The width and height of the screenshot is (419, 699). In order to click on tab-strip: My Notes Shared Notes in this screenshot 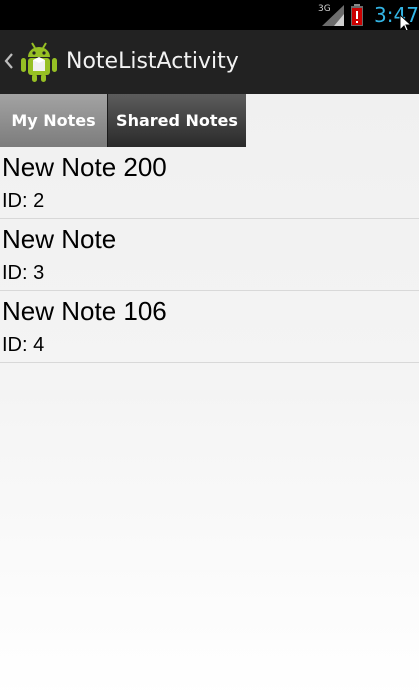, I will do `click(209, 120)`.